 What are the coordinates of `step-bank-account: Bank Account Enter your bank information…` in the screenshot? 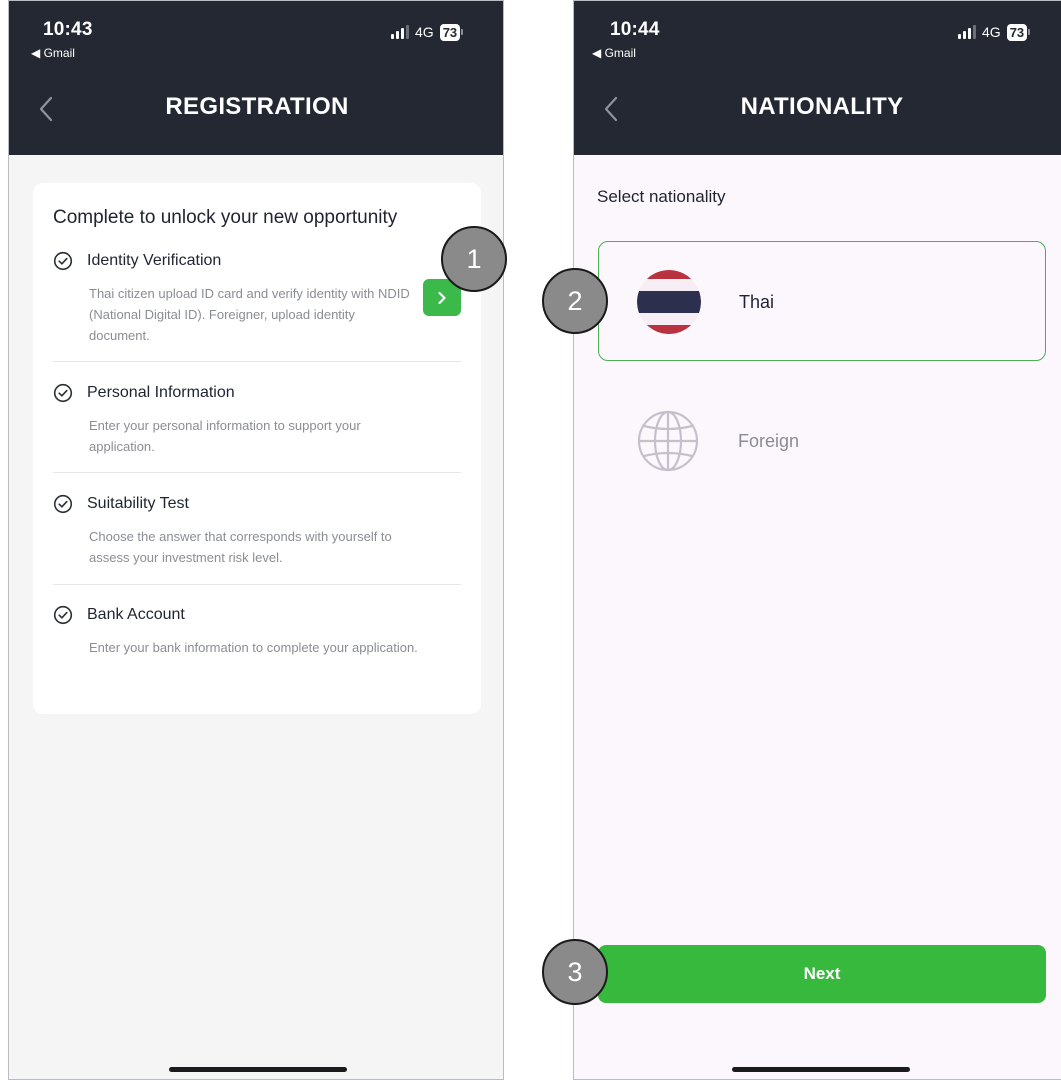 It's located at (257, 631).